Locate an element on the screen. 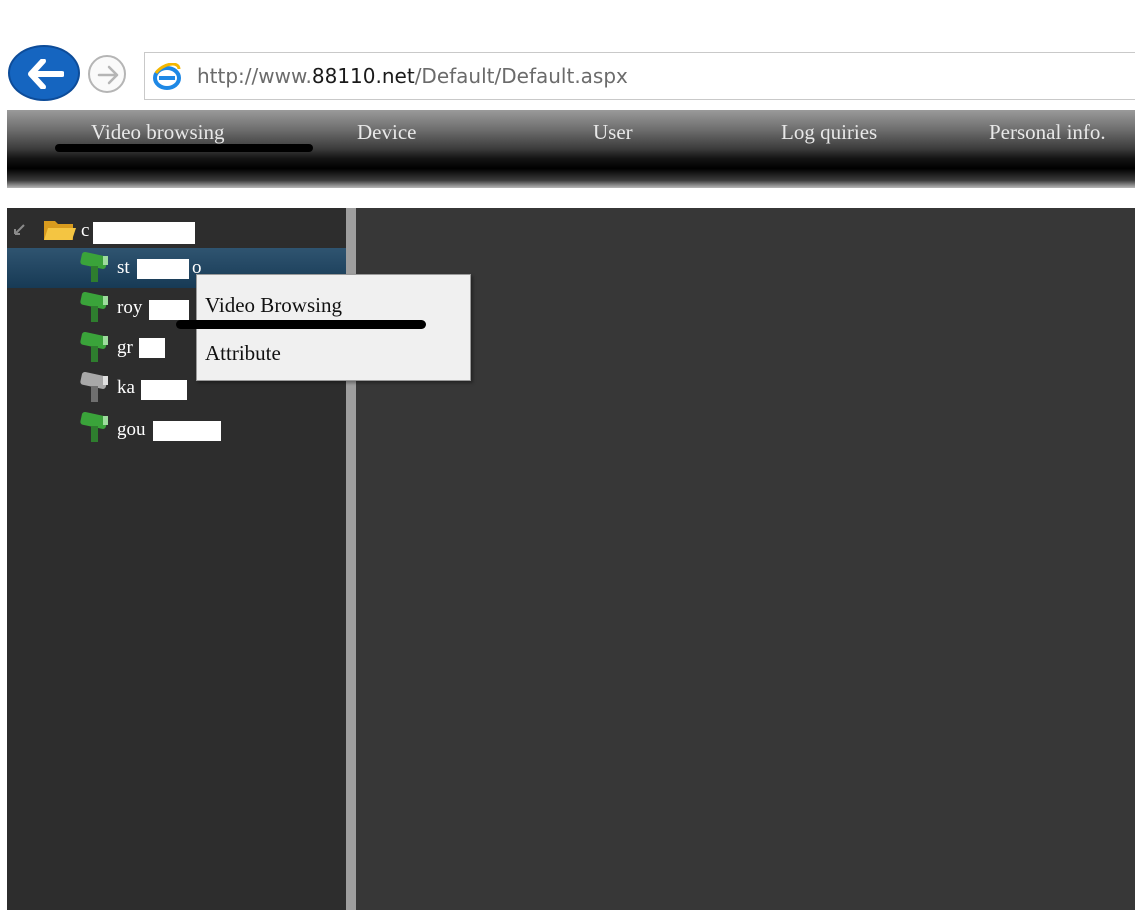 The width and height of the screenshot is (1135, 910). url-host: 88110.net is located at coordinates (363, 76).